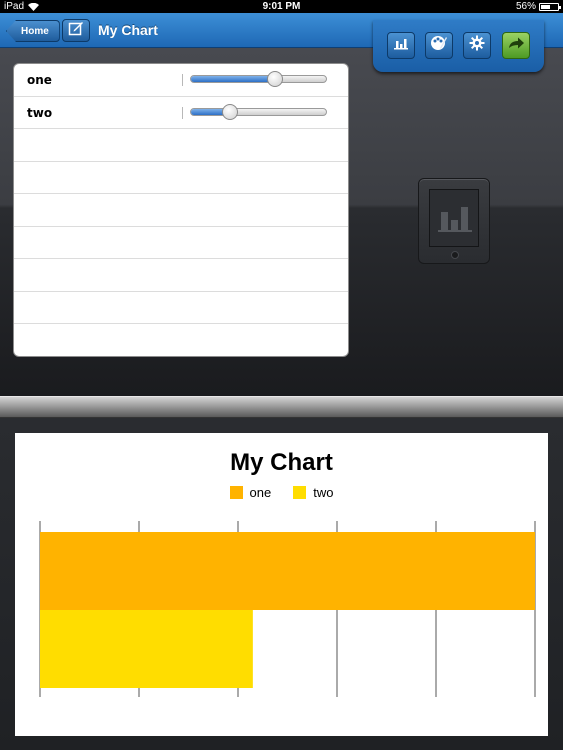 The height and width of the screenshot is (750, 563). Describe the element at coordinates (33, 31) in the screenshot. I see `home-button: Home` at that location.